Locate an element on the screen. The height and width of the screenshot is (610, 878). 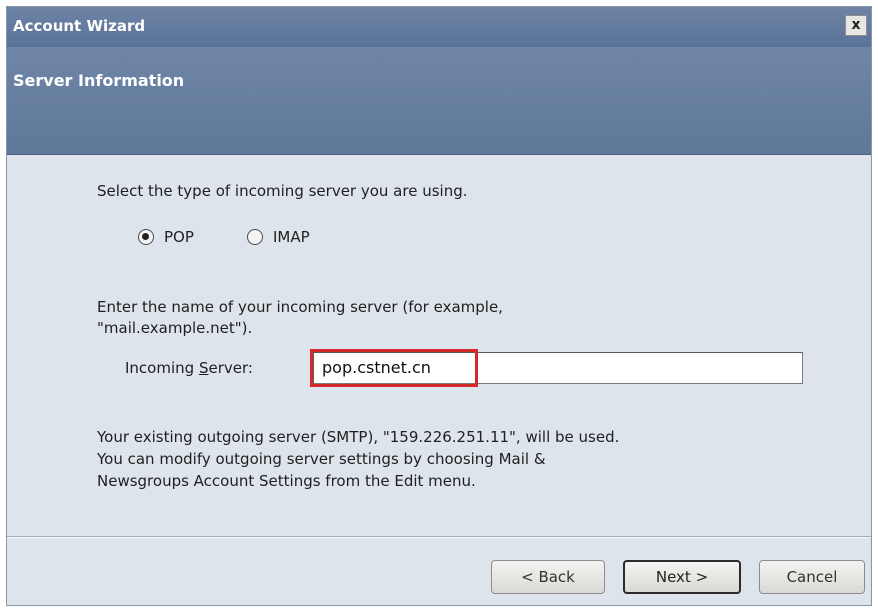
back-button: < Back is located at coordinates (548, 577).